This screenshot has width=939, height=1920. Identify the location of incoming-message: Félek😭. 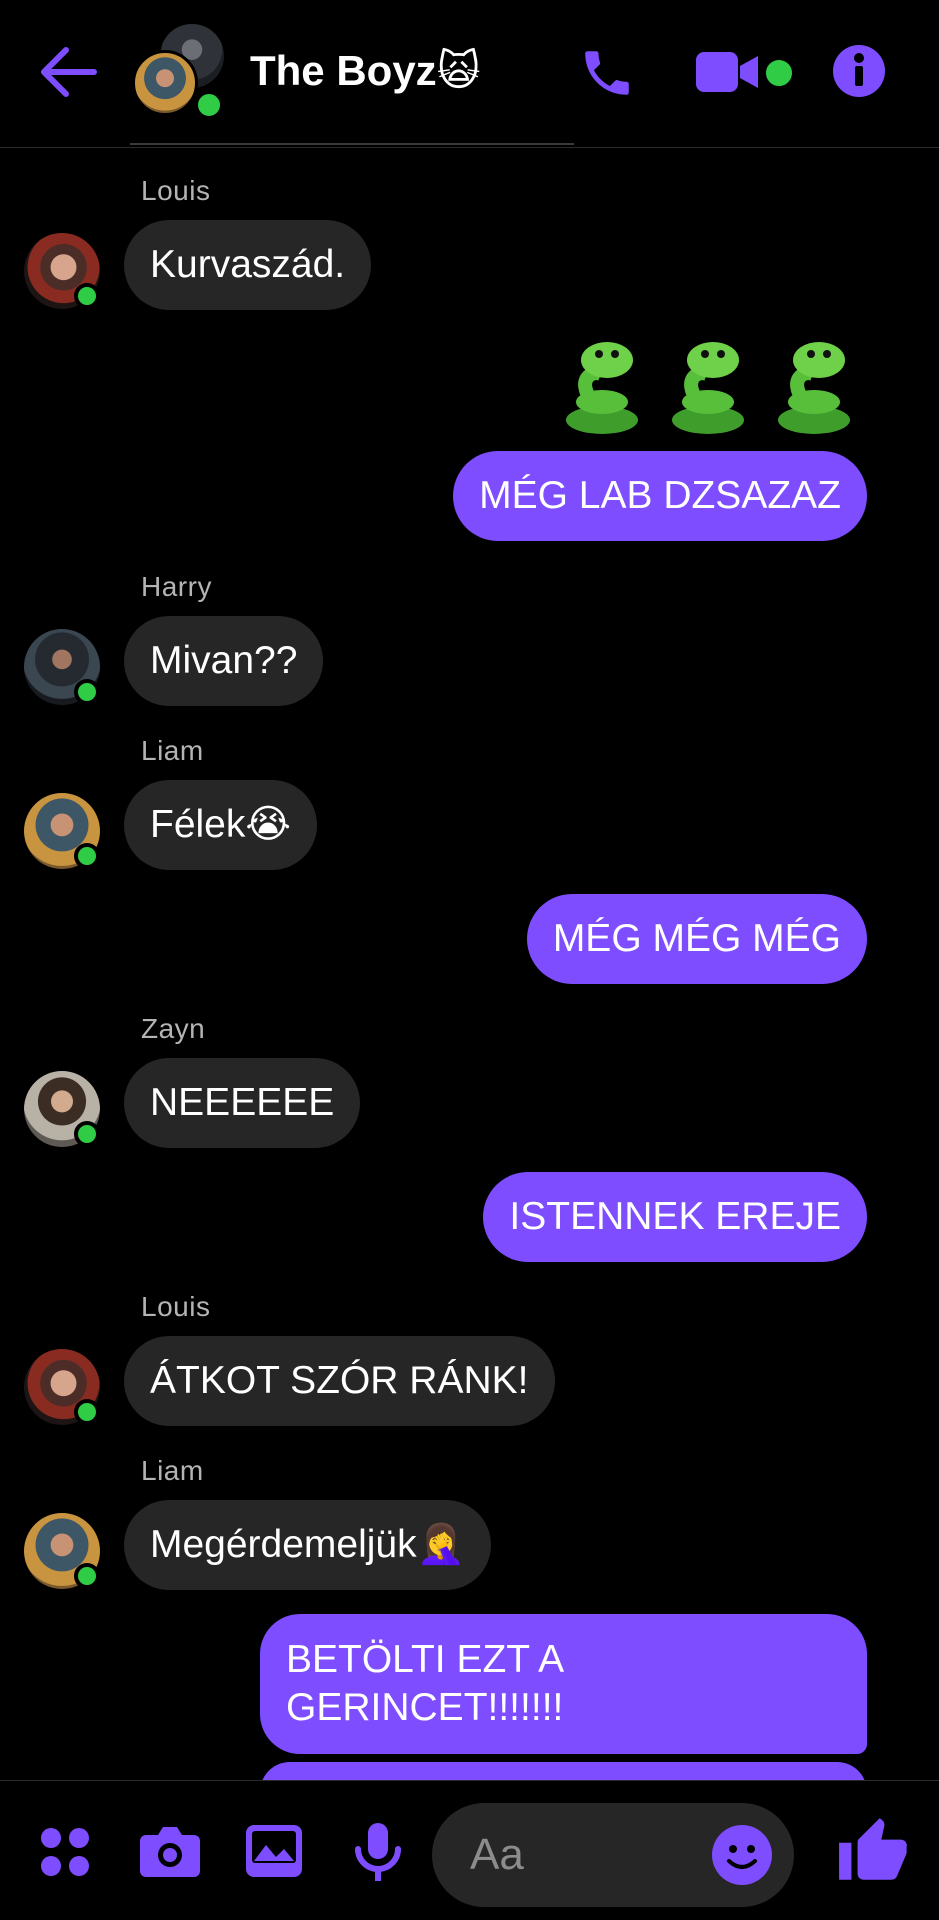
(220, 825).